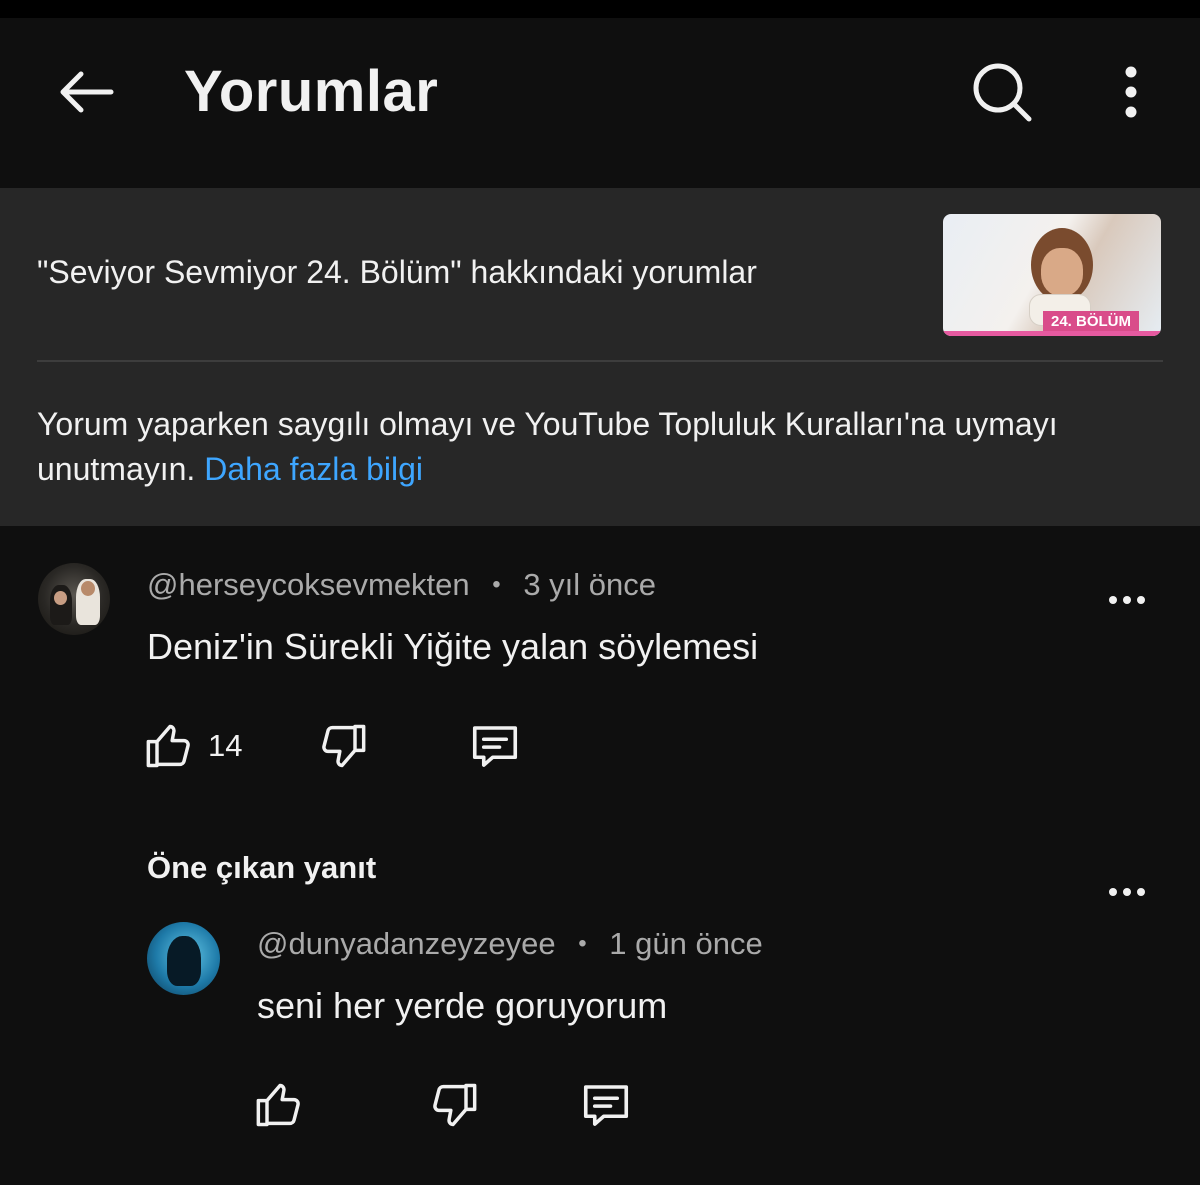 Image resolution: width=1200 pixels, height=1185 pixels. What do you see at coordinates (600, 9) in the screenshot?
I see `status-bar-strip` at bounding box center [600, 9].